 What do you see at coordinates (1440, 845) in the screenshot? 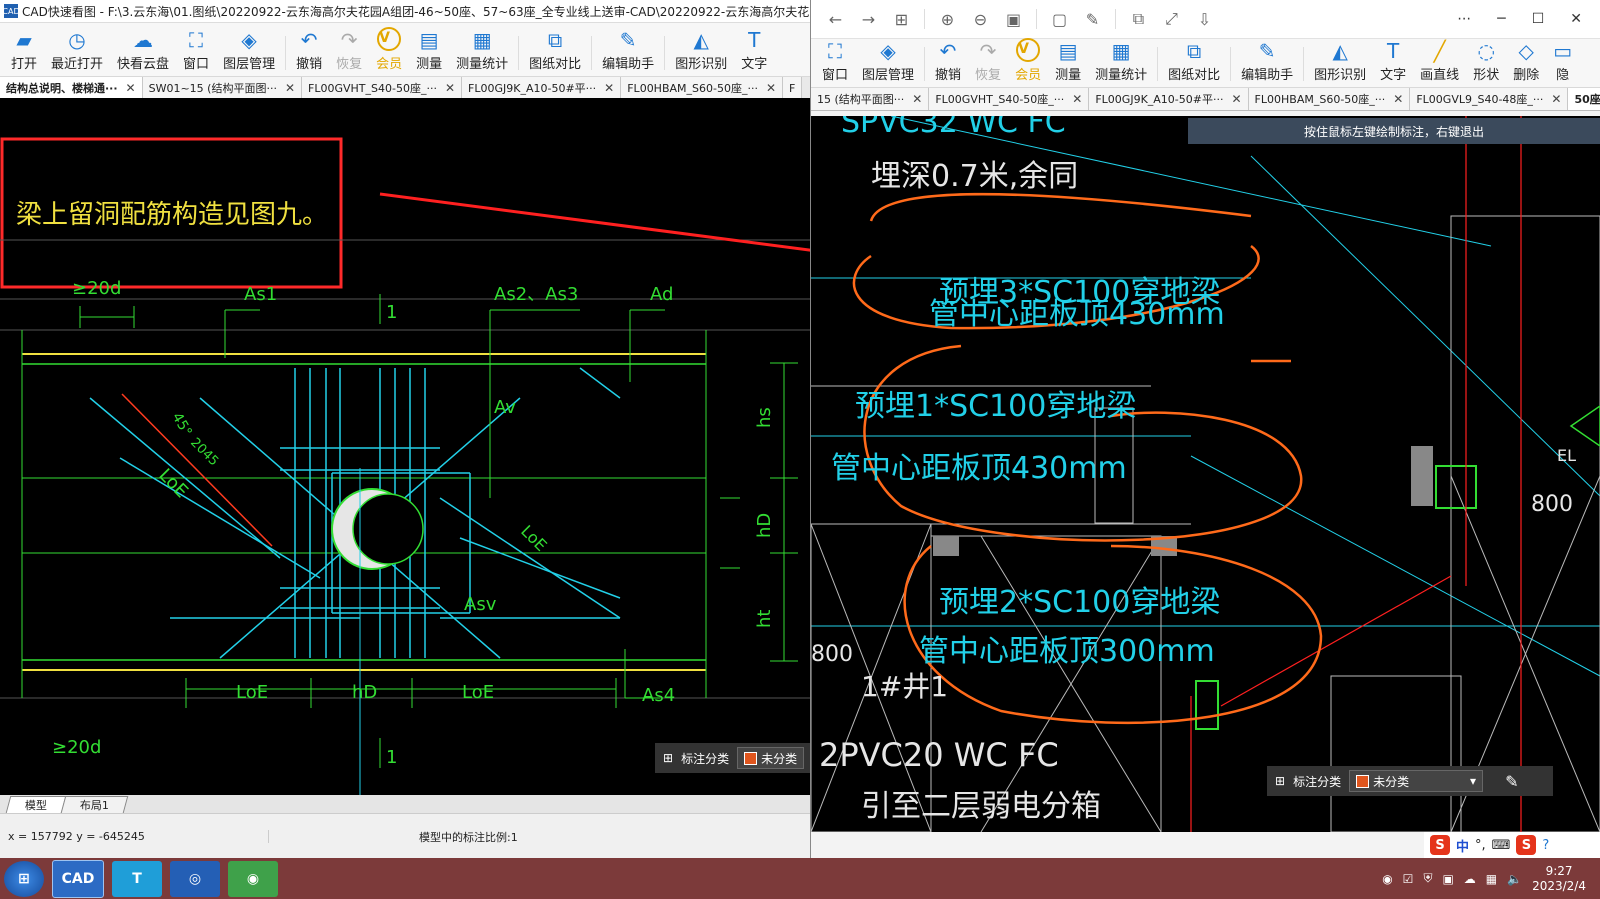
I see `sogou-icon: S` at bounding box center [1440, 845].